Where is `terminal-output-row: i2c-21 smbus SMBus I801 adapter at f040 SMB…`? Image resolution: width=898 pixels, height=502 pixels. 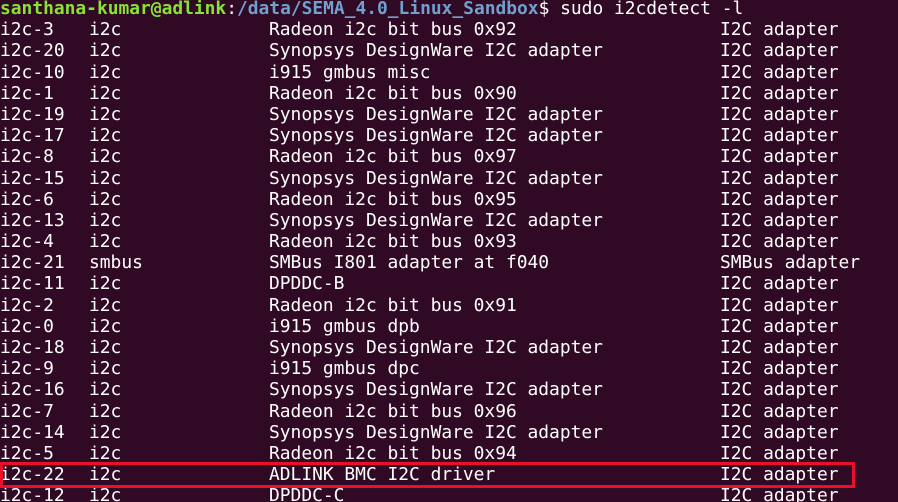 terminal-output-row: i2c-21 smbus SMBus I801 adapter at f040 SMB… is located at coordinates (449, 262).